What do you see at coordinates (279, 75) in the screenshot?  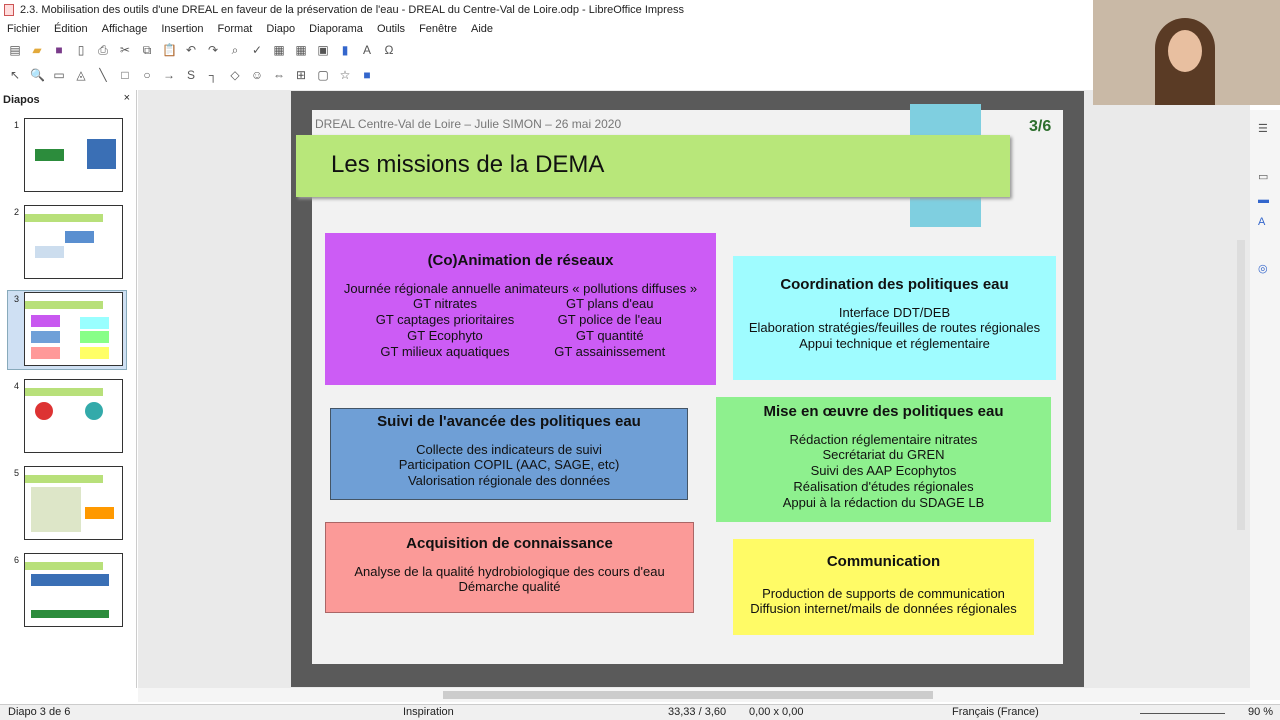 I see `block-arrow-icon: ⇔` at bounding box center [279, 75].